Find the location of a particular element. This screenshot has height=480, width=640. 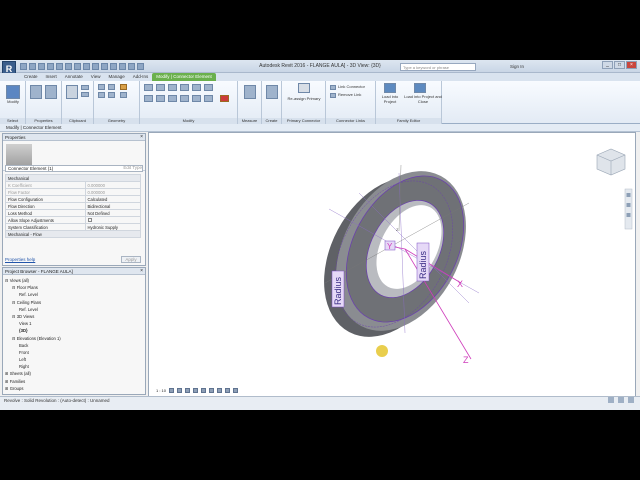

paint-icon is located at coordinates (123, 87).